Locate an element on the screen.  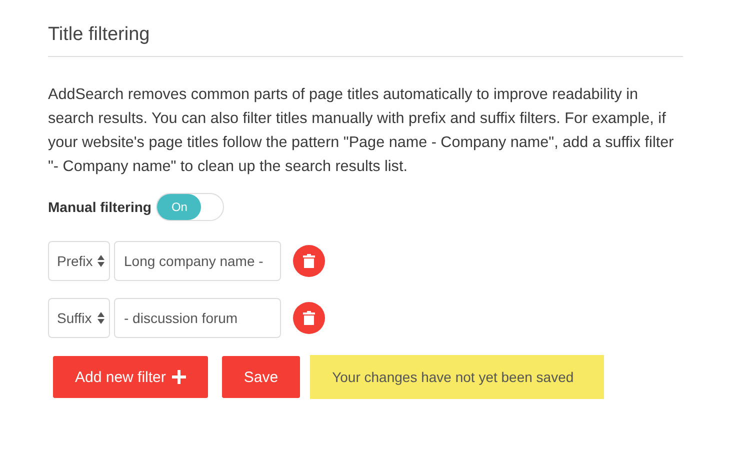
save-button: Save is located at coordinates (261, 377).